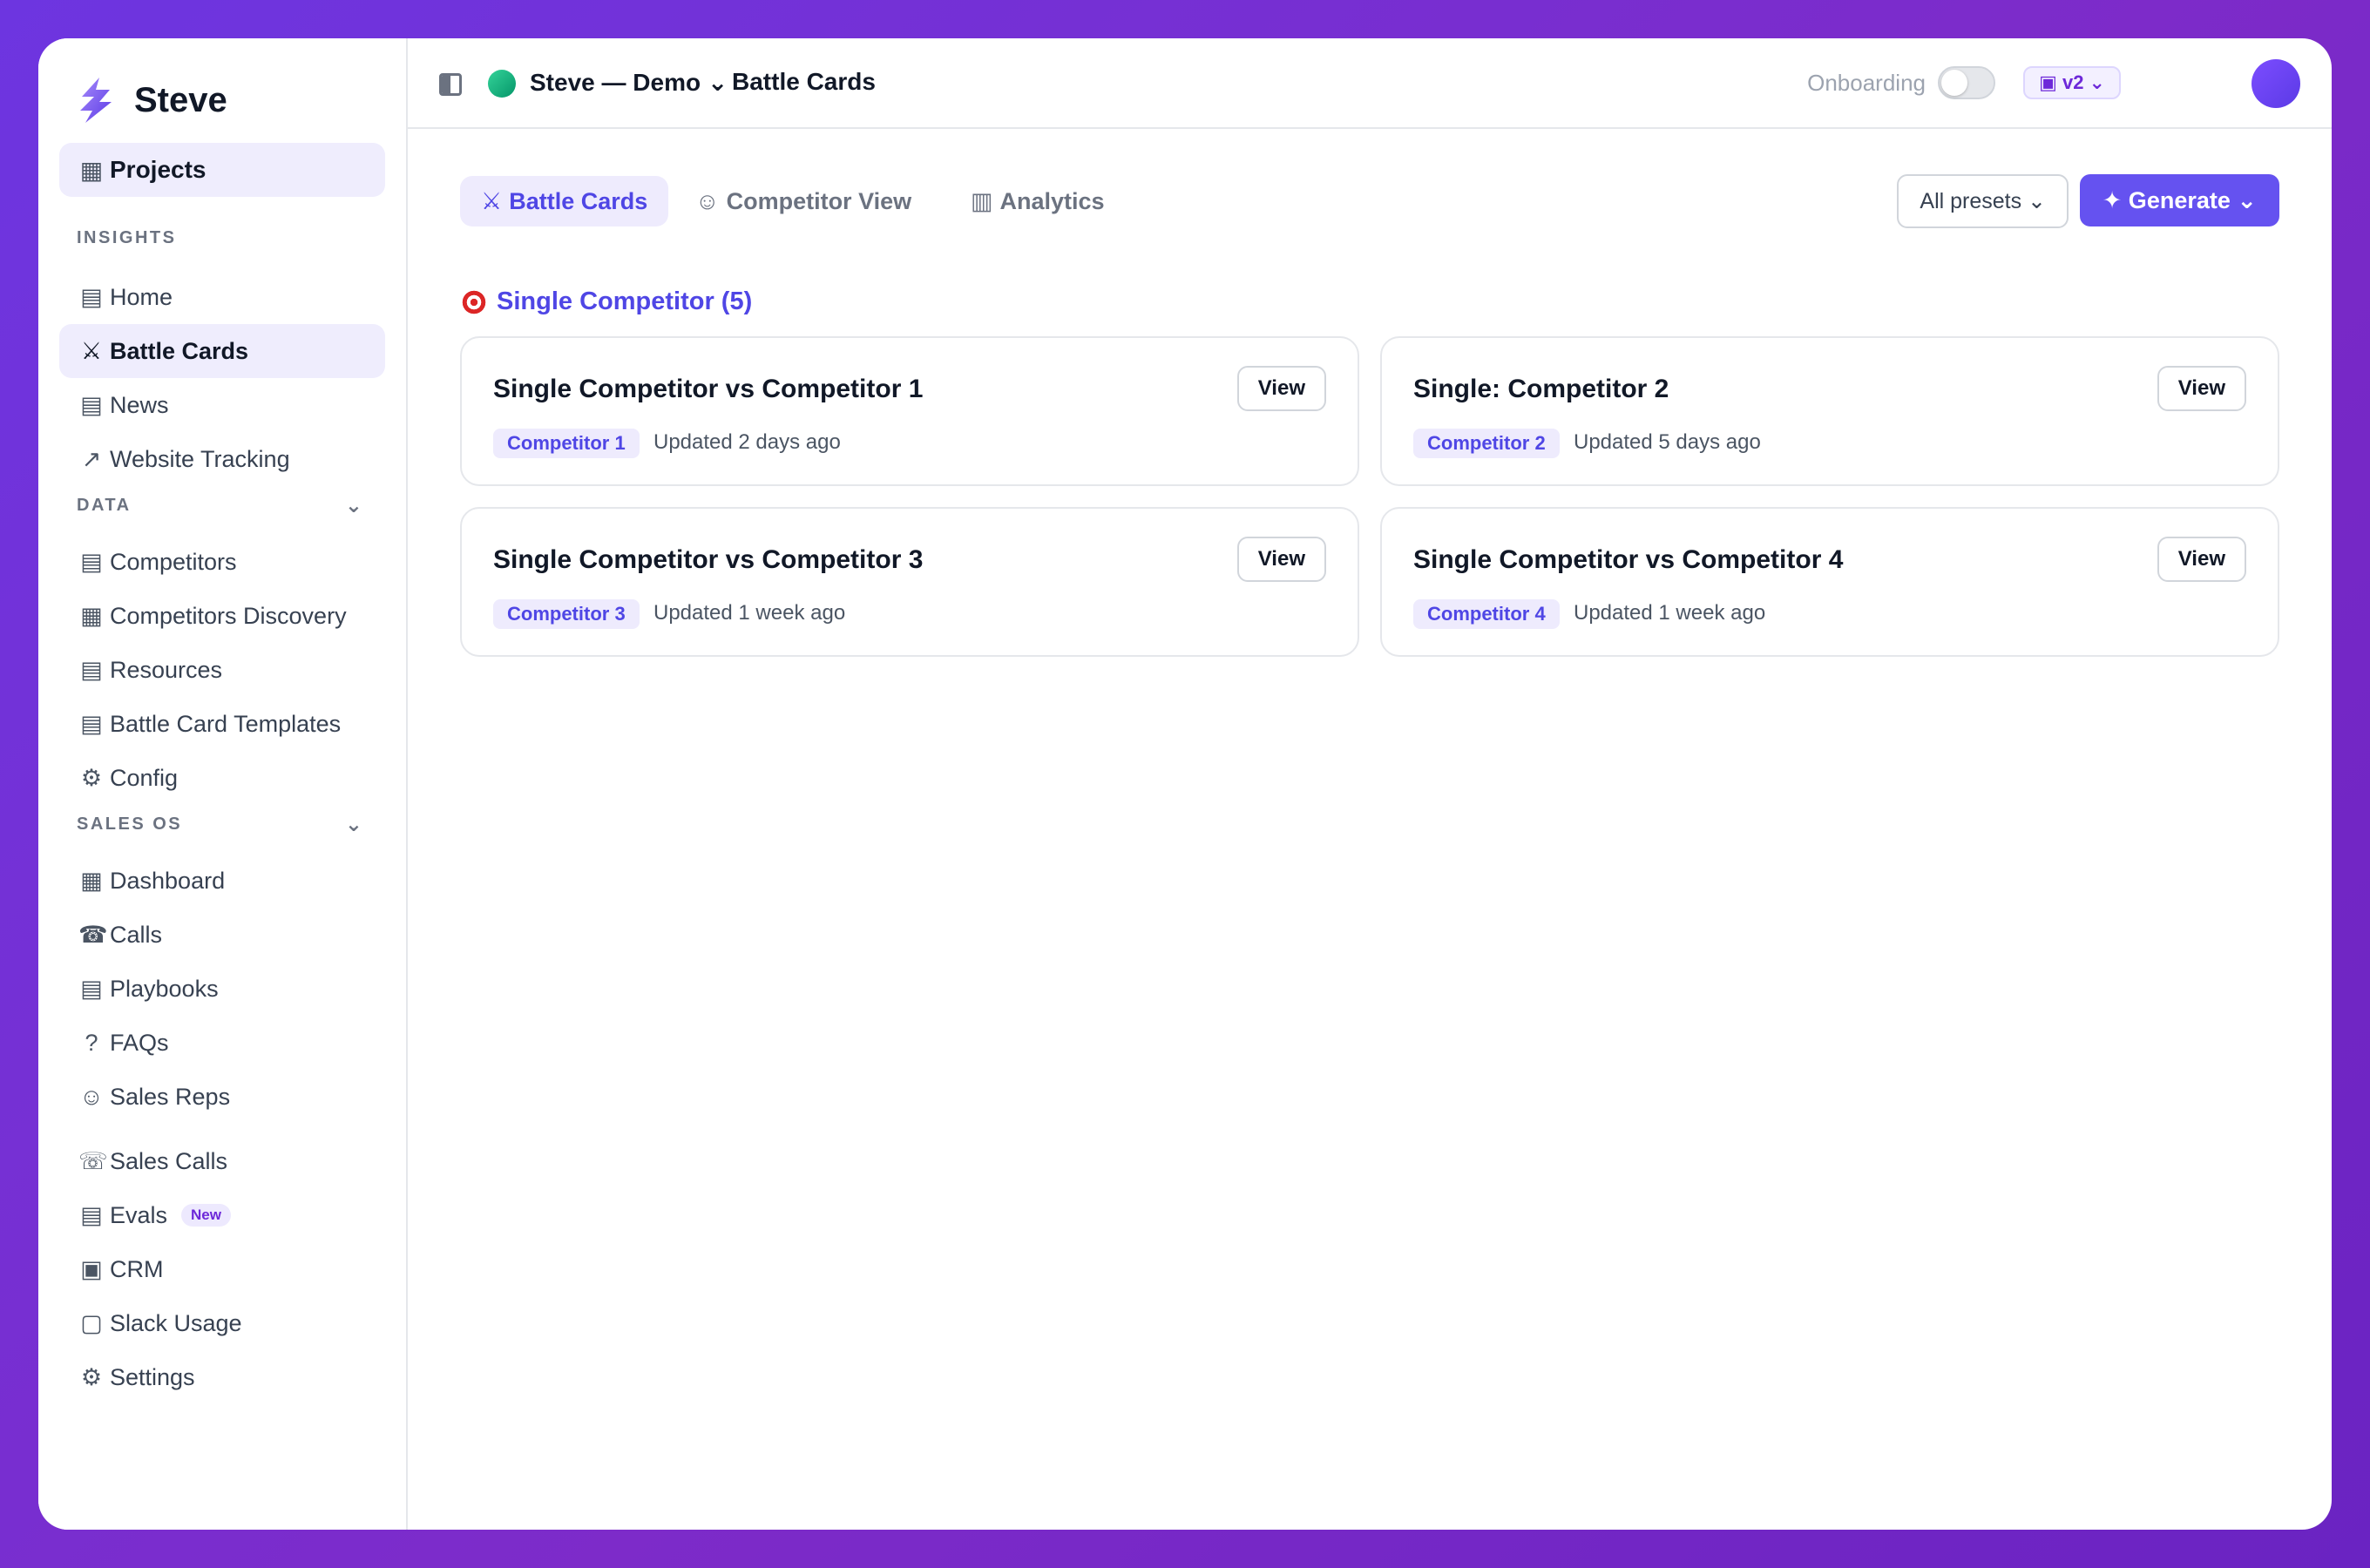  What do you see at coordinates (222, 170) in the screenshot?
I see `sidebar-item-projects: ▦ Projects` at bounding box center [222, 170].